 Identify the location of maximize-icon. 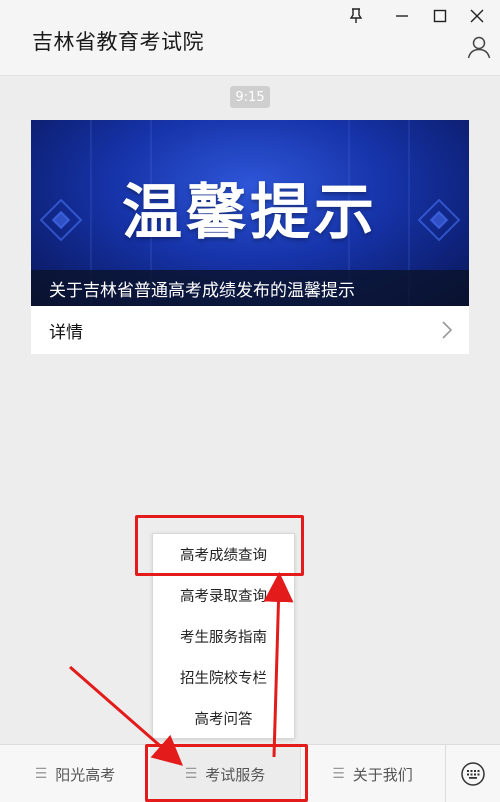
(440, 16).